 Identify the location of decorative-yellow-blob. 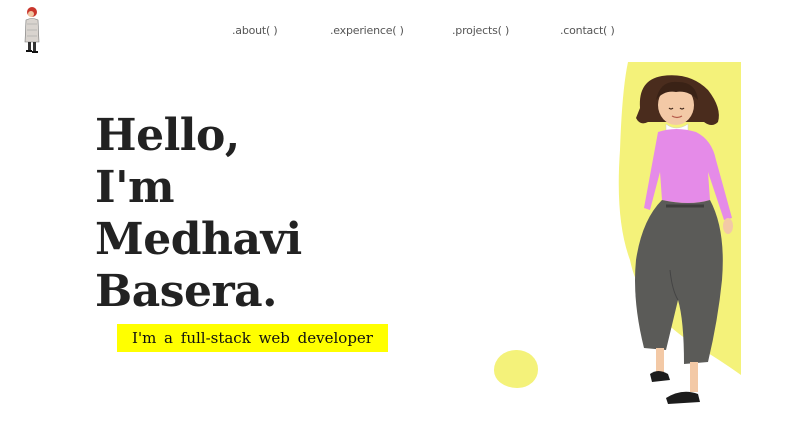
(516, 369).